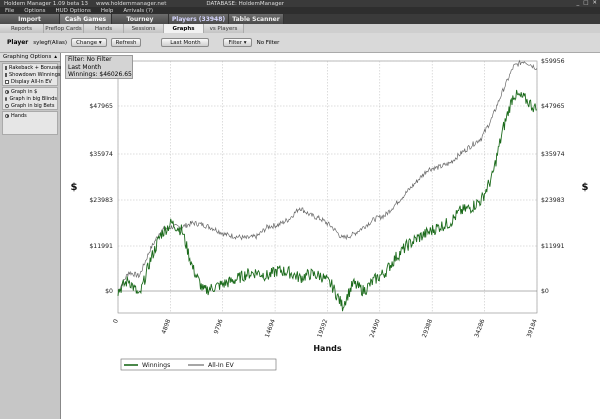 The height and width of the screenshot is (419, 600). What do you see at coordinates (30, 115) in the screenshot?
I see `hands-radio: Hands` at bounding box center [30, 115].